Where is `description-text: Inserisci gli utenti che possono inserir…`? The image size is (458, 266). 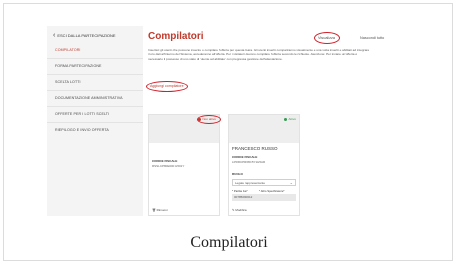
description-text: Inserisci gli utenti che possono inserir… is located at coordinates (259, 54).